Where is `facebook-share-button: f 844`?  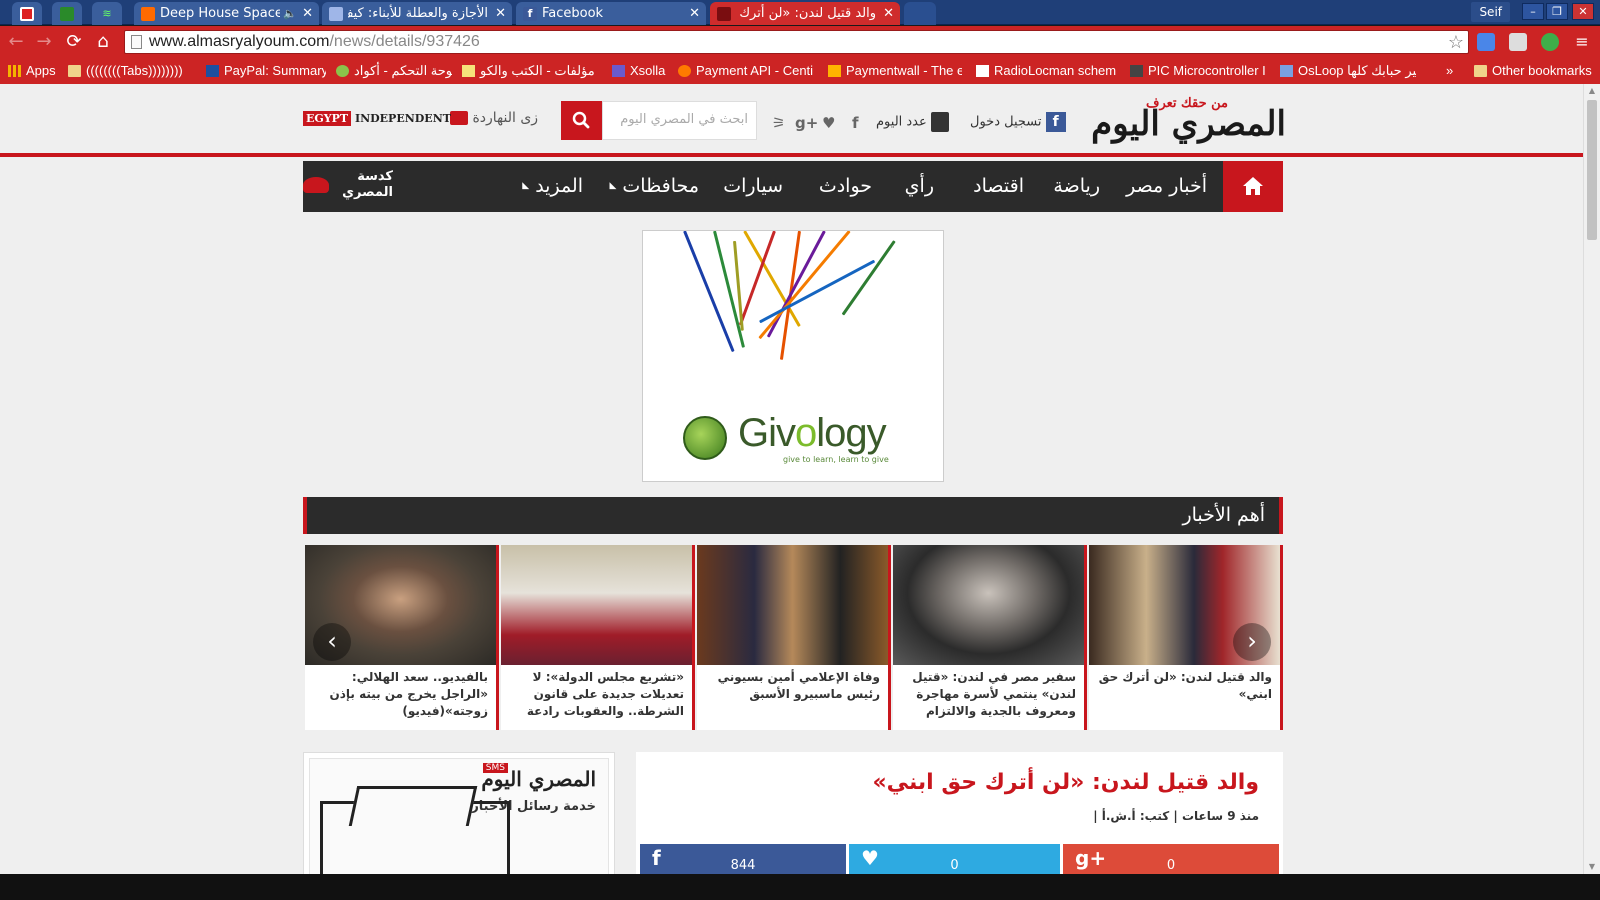
facebook-share-button: f 844 is located at coordinates (743, 859).